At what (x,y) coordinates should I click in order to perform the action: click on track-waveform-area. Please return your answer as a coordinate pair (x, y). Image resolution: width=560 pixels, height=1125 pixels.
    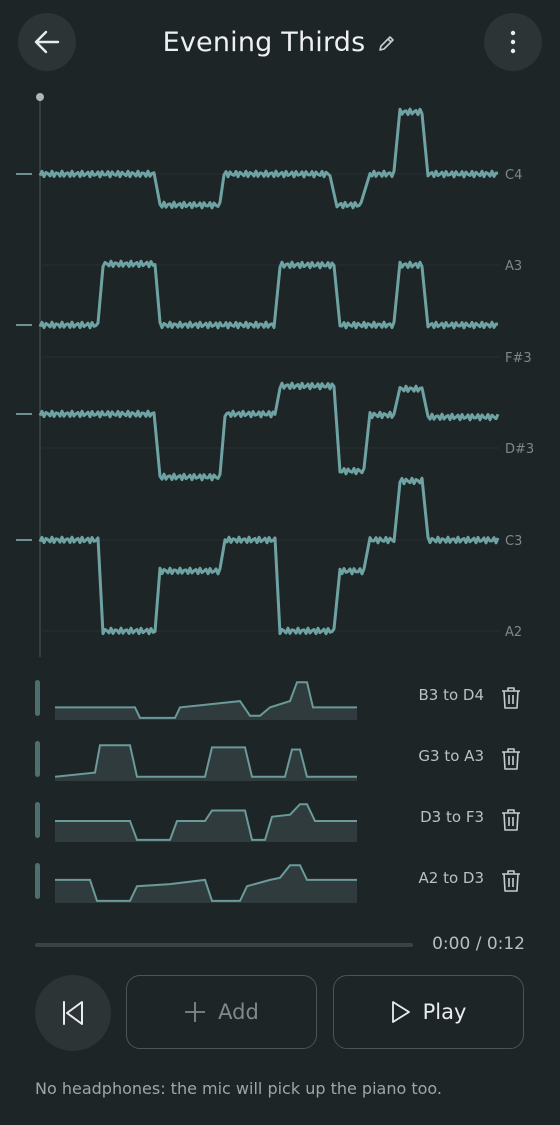
    Looking at the image, I should click on (206, 823).